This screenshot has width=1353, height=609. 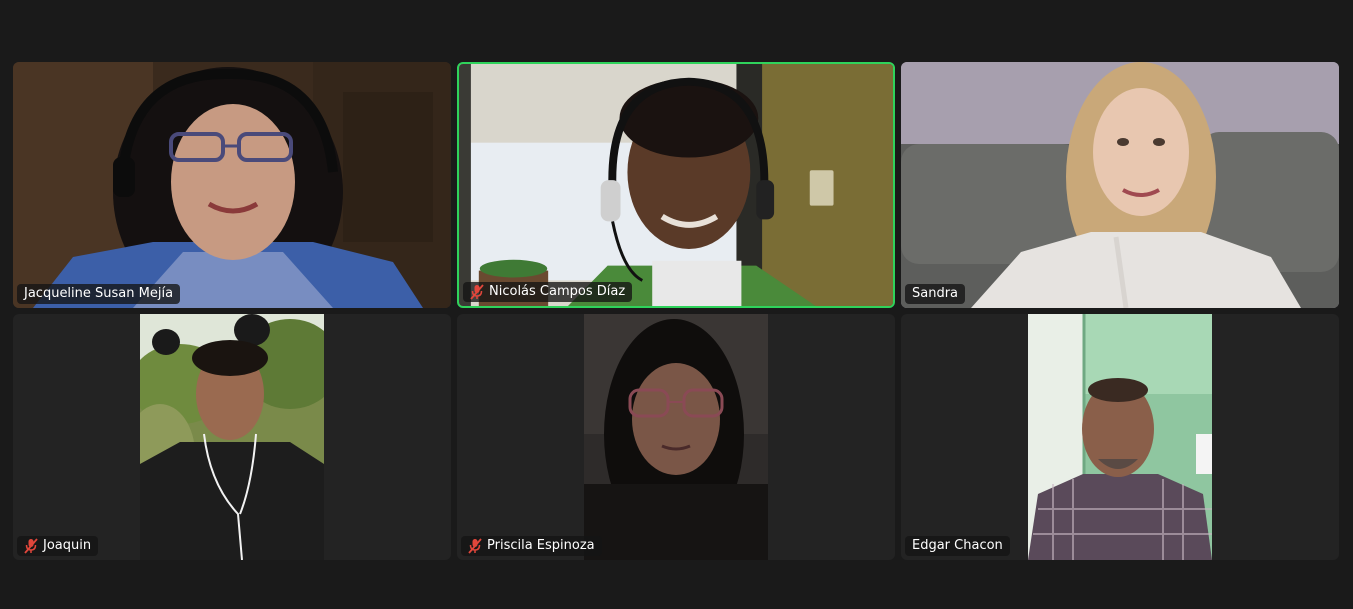 I want to click on participant-name-tag: Sandra, so click(x=935, y=294).